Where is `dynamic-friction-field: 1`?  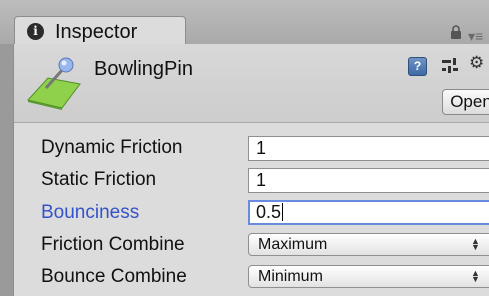 dynamic-friction-field: 1 is located at coordinates (368, 148).